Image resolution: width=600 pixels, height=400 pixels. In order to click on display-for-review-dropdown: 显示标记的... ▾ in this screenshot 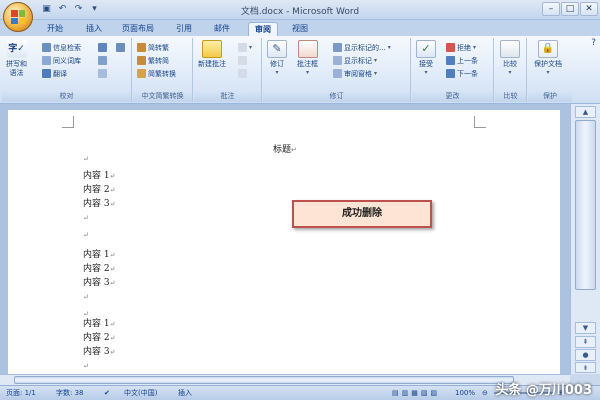, I will do `click(362, 47)`.